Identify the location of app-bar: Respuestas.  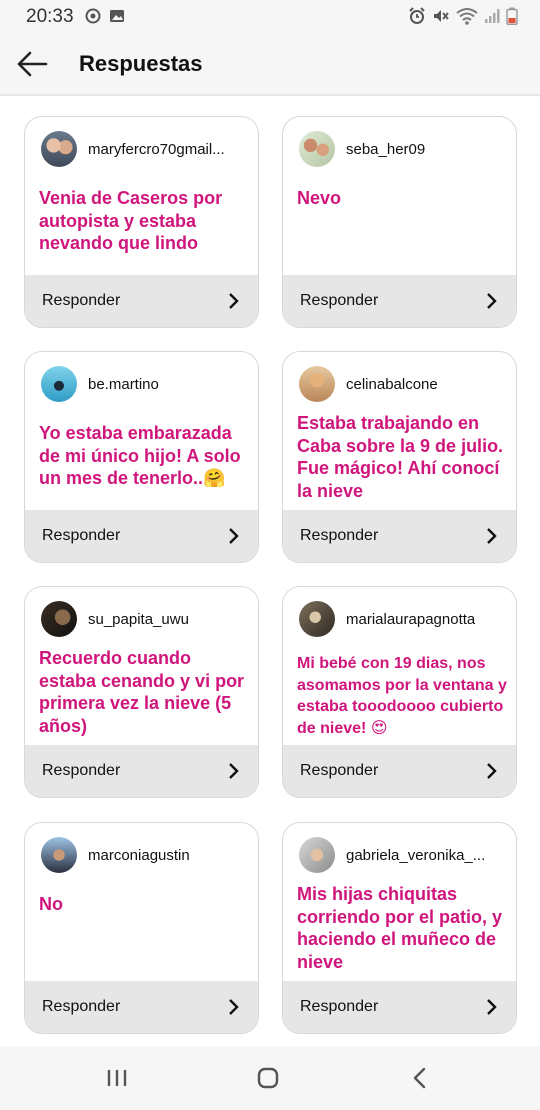
(270, 64).